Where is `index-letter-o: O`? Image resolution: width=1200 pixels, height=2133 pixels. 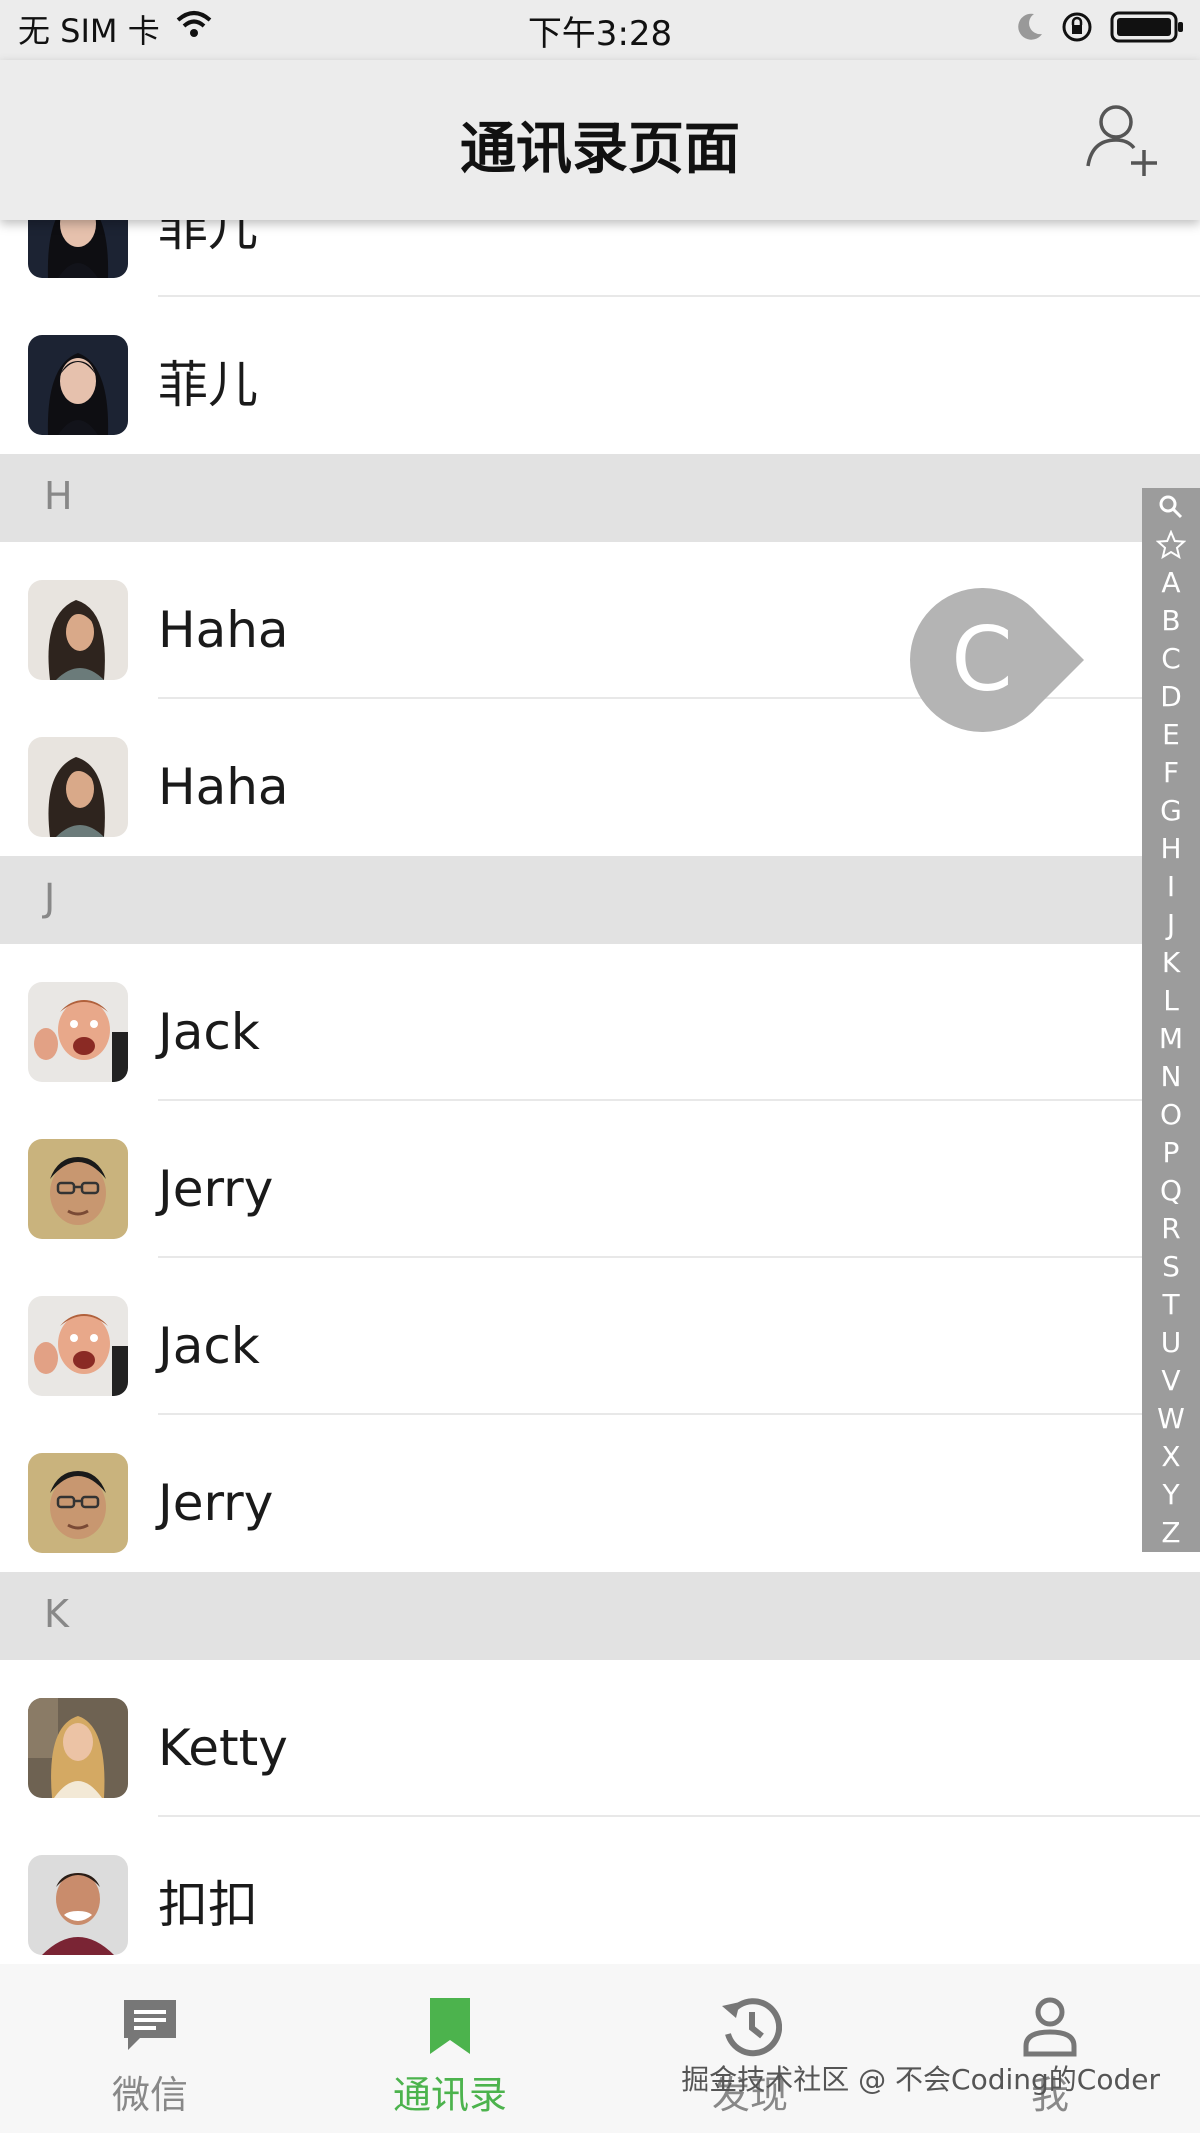
index-letter-o: O is located at coordinates (1171, 1115).